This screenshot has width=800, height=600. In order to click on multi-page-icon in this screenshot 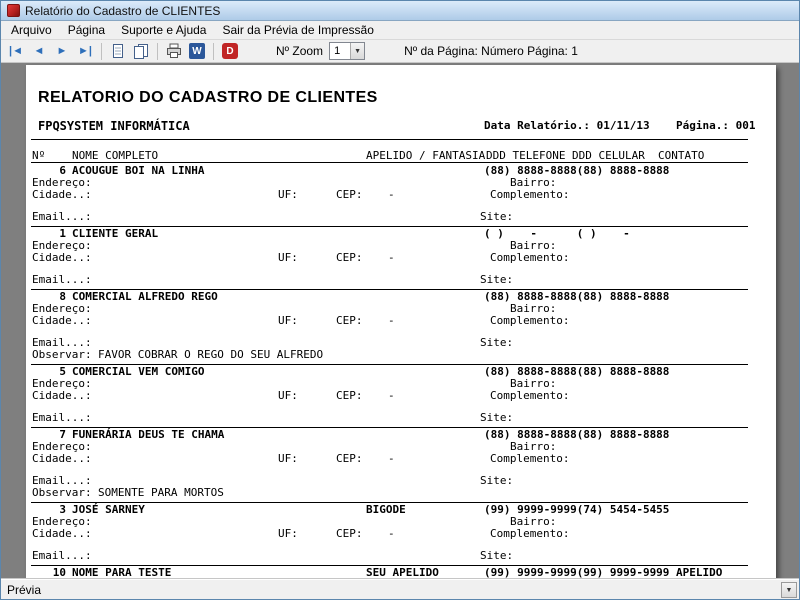, I will do `click(141, 51)`.